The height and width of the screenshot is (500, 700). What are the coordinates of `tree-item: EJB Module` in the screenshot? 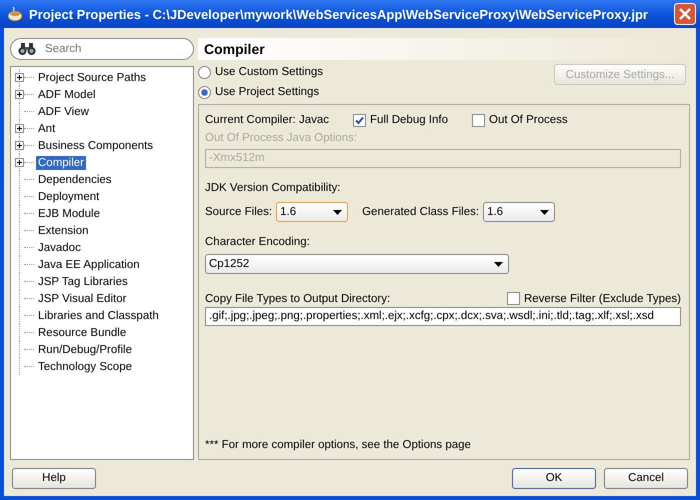 It's located at (69, 213).